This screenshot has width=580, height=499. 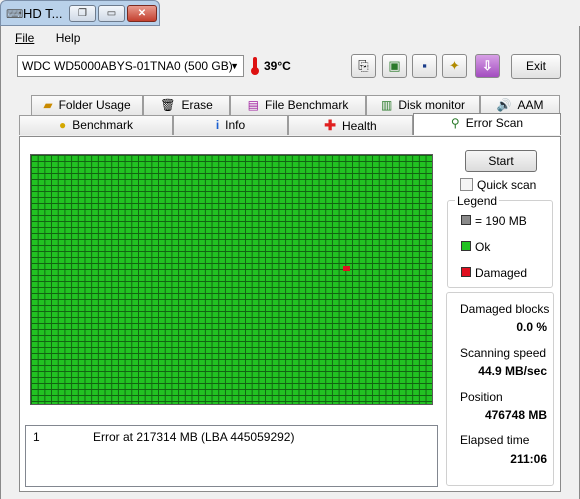 I want to click on legend-title: Legend, so click(x=477, y=201).